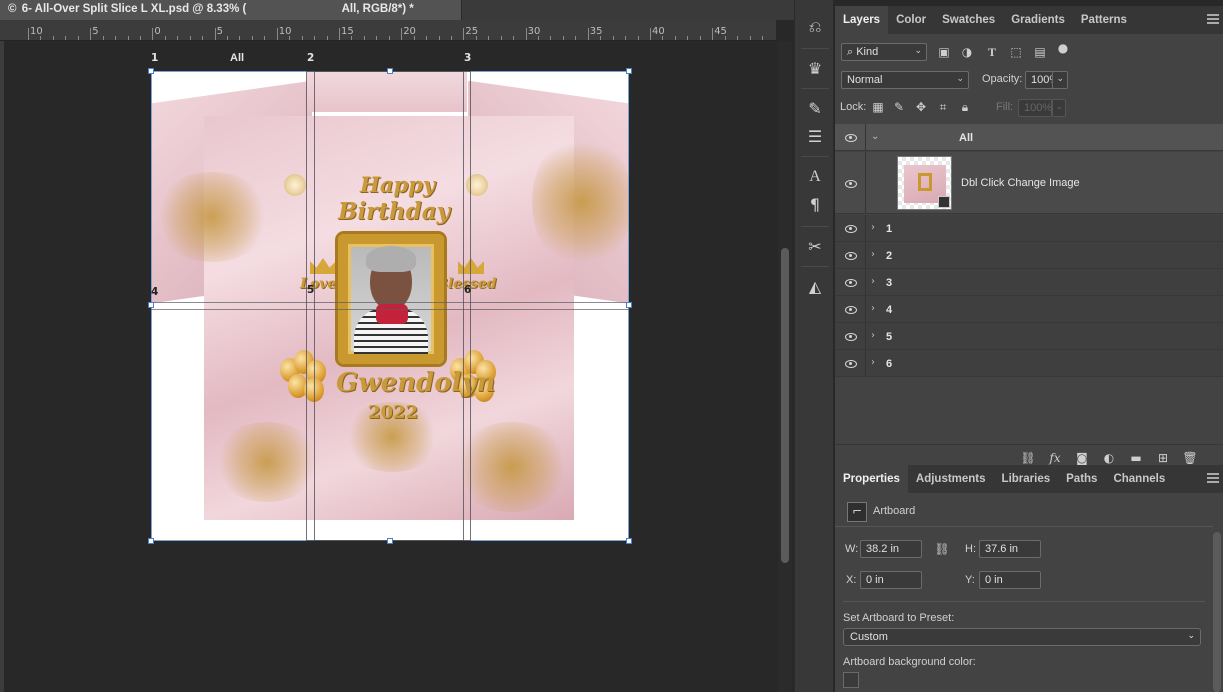  I want to click on filter-shape-icon: ⬚, so click(1016, 52).